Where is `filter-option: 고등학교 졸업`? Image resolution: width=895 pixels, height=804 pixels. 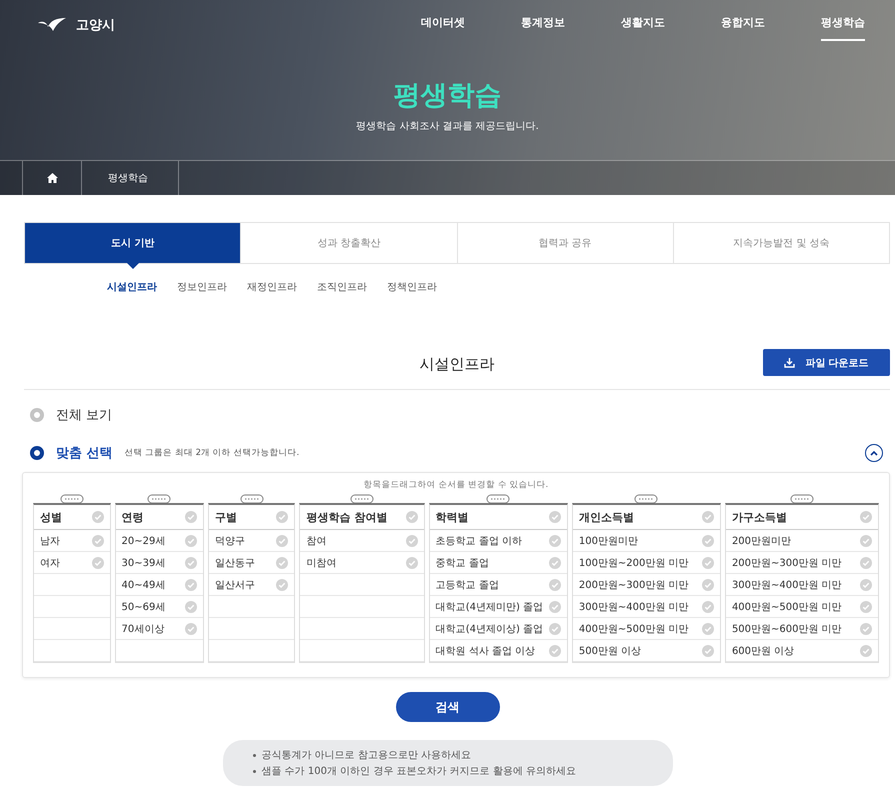 filter-option: 고등학교 졸업 is located at coordinates (498, 585).